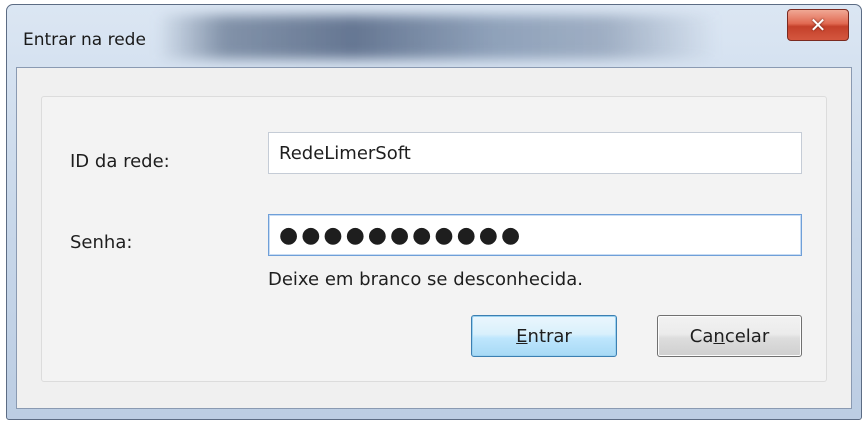 The height and width of the screenshot is (423, 868). I want to click on password-input: ●●●●●●●●●●●, so click(535, 235).